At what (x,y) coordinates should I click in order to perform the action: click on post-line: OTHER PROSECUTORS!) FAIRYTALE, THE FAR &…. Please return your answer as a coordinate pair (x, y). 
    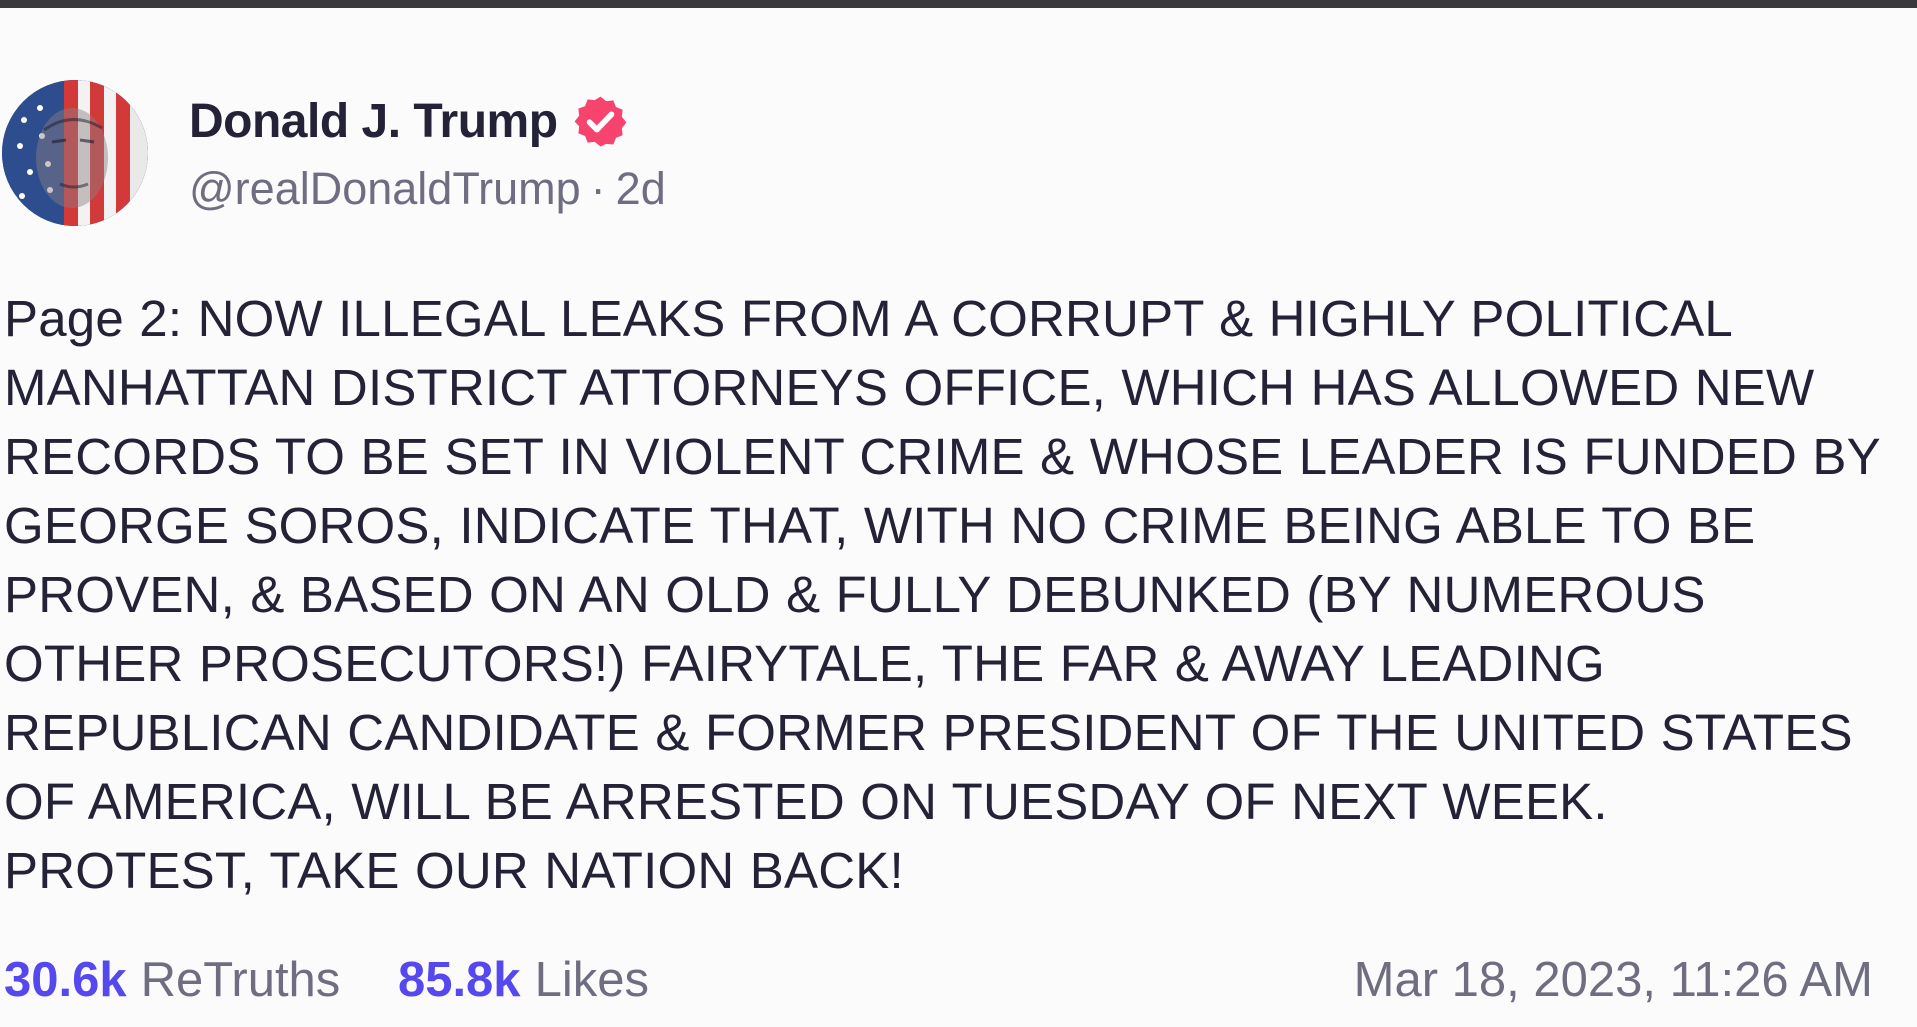
    Looking at the image, I should click on (804, 663).